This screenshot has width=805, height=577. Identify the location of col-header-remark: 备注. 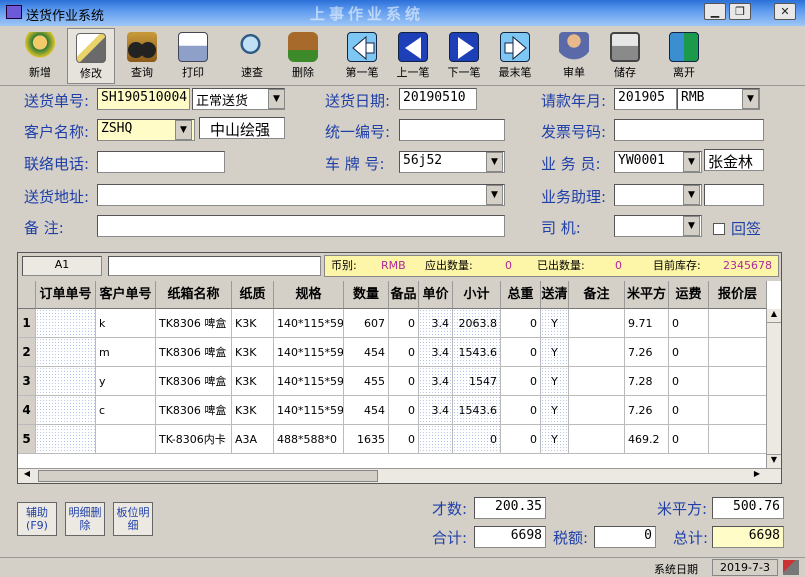
(597, 295).